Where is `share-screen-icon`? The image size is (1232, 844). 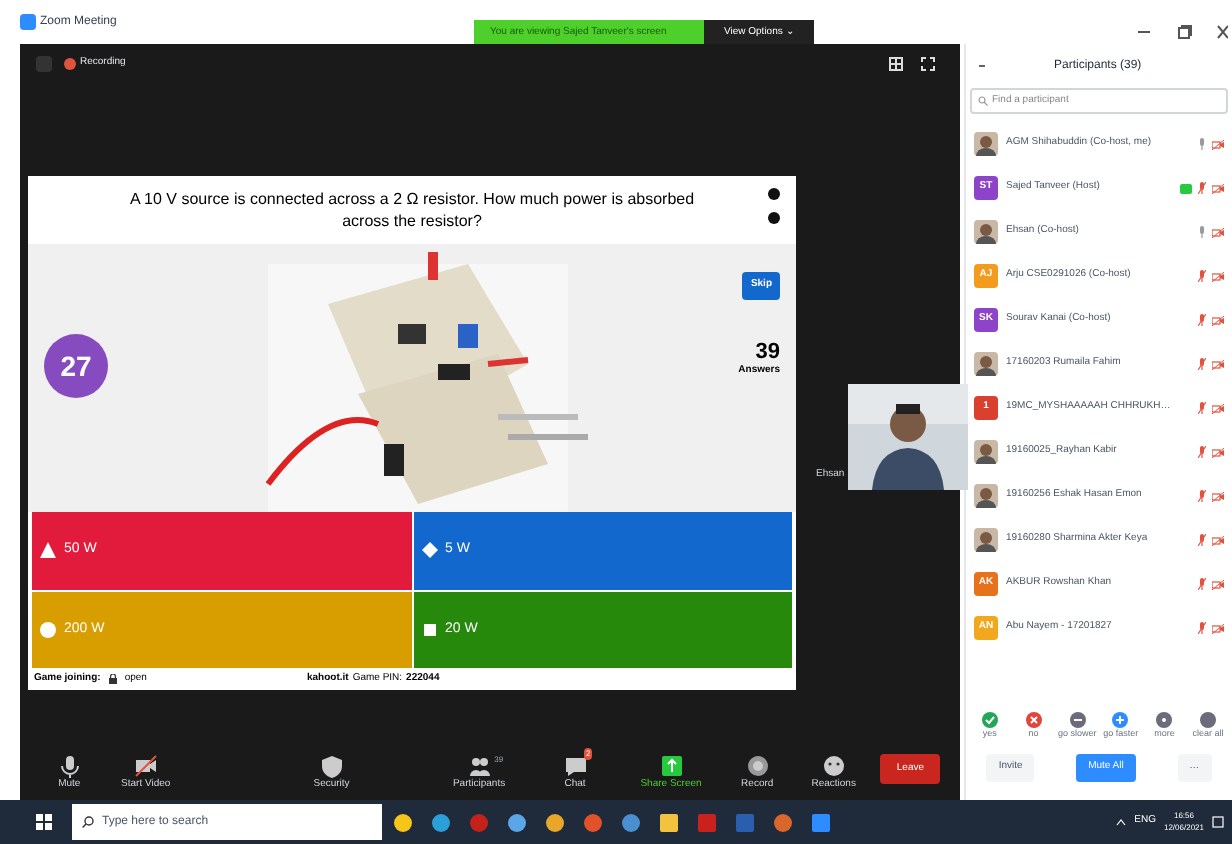 share-screen-icon is located at coordinates (671, 765).